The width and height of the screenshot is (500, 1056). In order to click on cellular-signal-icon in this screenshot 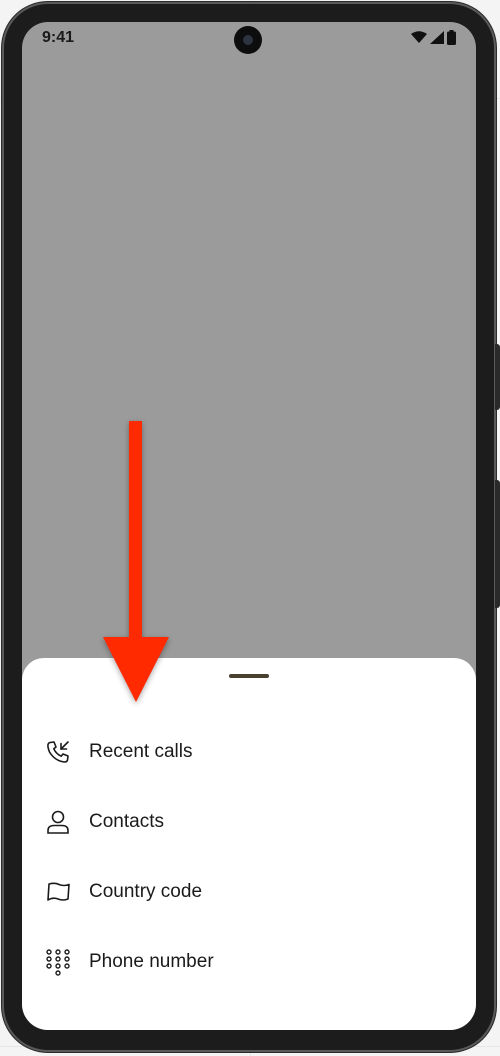, I will do `click(437, 37)`.